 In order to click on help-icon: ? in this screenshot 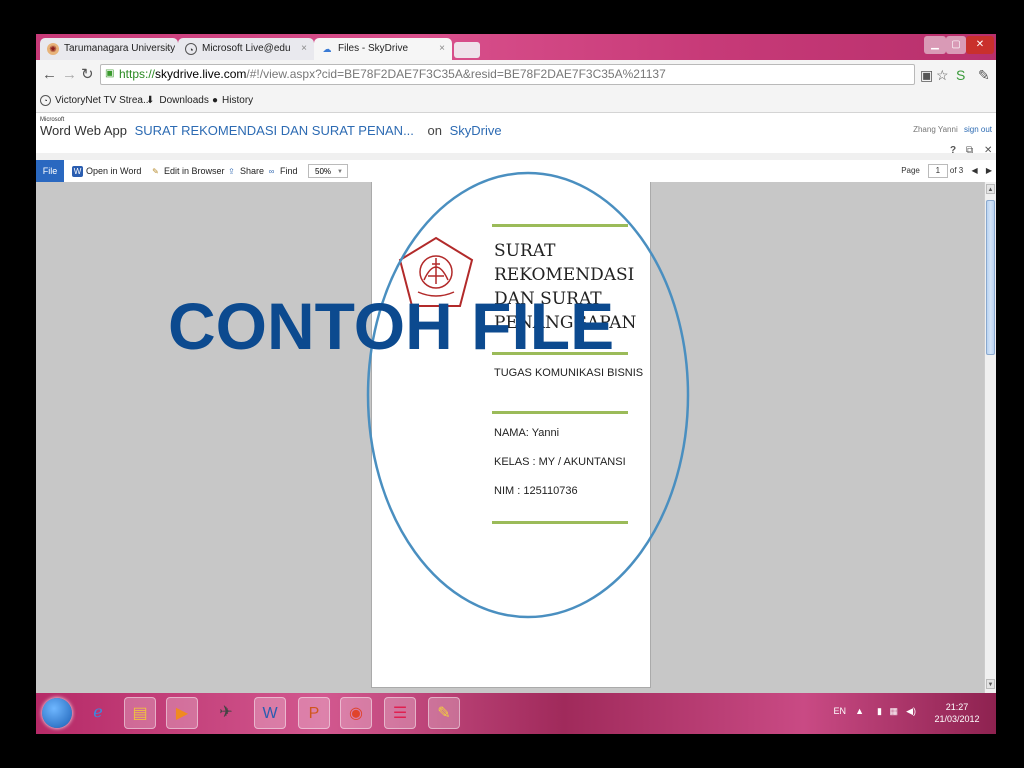, I will do `click(953, 151)`.